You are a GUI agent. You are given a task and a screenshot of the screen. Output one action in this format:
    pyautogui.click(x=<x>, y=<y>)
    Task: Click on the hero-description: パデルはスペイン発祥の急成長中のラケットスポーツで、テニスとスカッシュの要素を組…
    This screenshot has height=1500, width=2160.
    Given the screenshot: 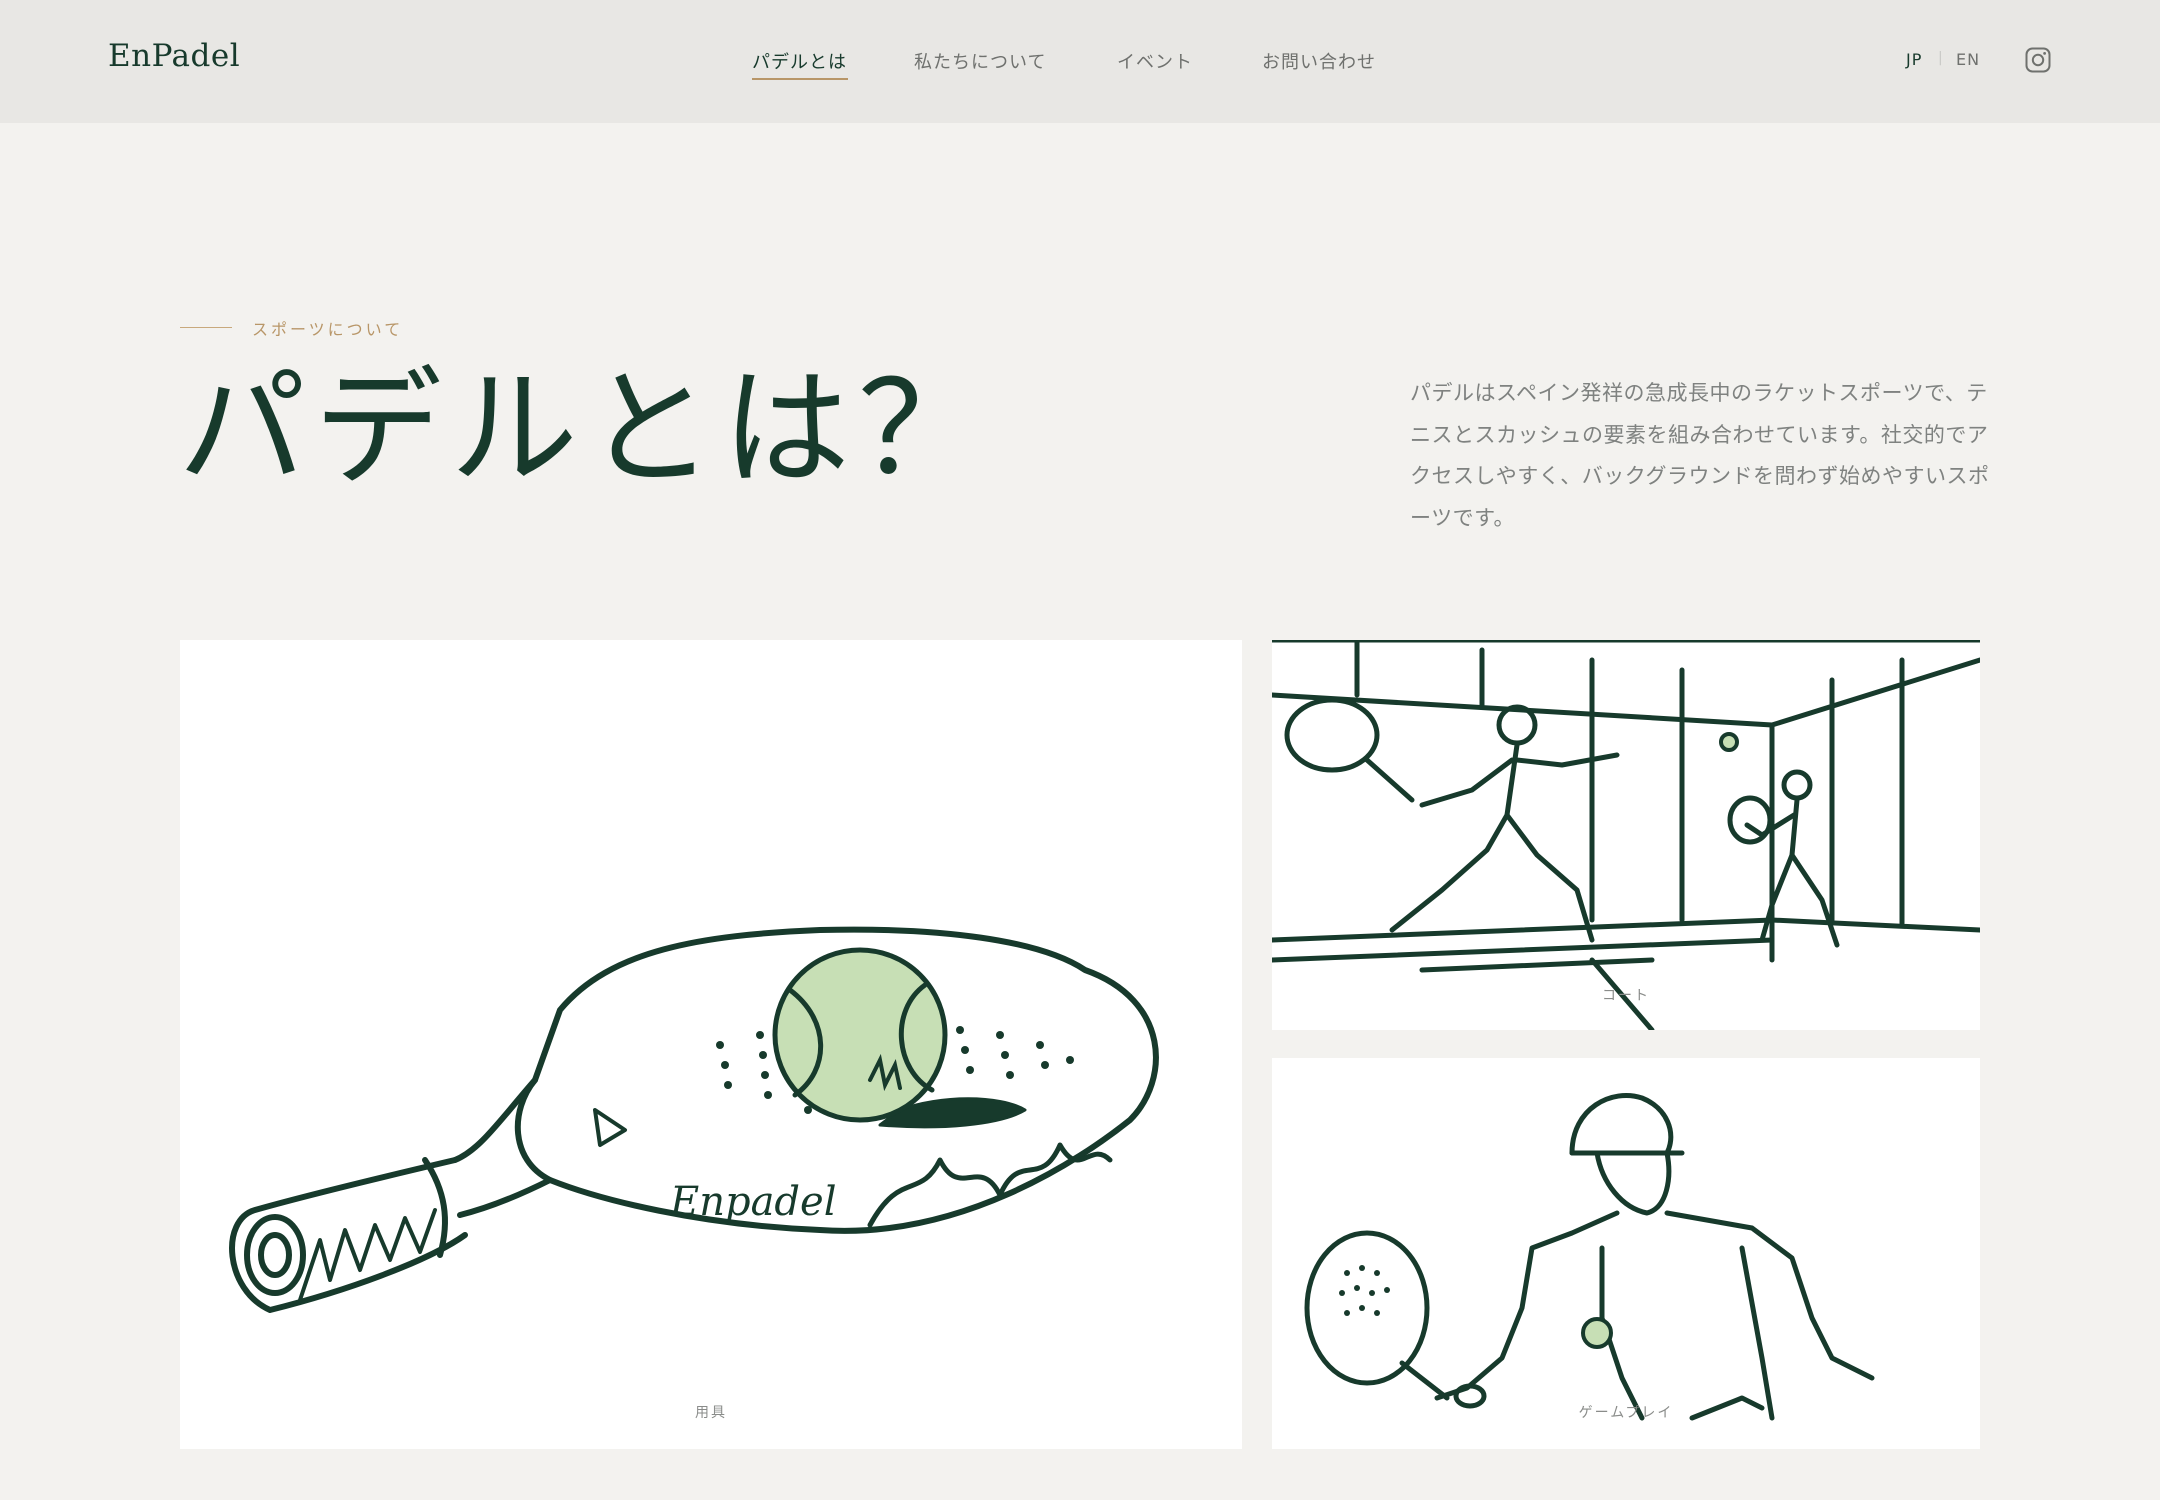 What is the action you would take?
    pyautogui.click(x=1700, y=455)
    